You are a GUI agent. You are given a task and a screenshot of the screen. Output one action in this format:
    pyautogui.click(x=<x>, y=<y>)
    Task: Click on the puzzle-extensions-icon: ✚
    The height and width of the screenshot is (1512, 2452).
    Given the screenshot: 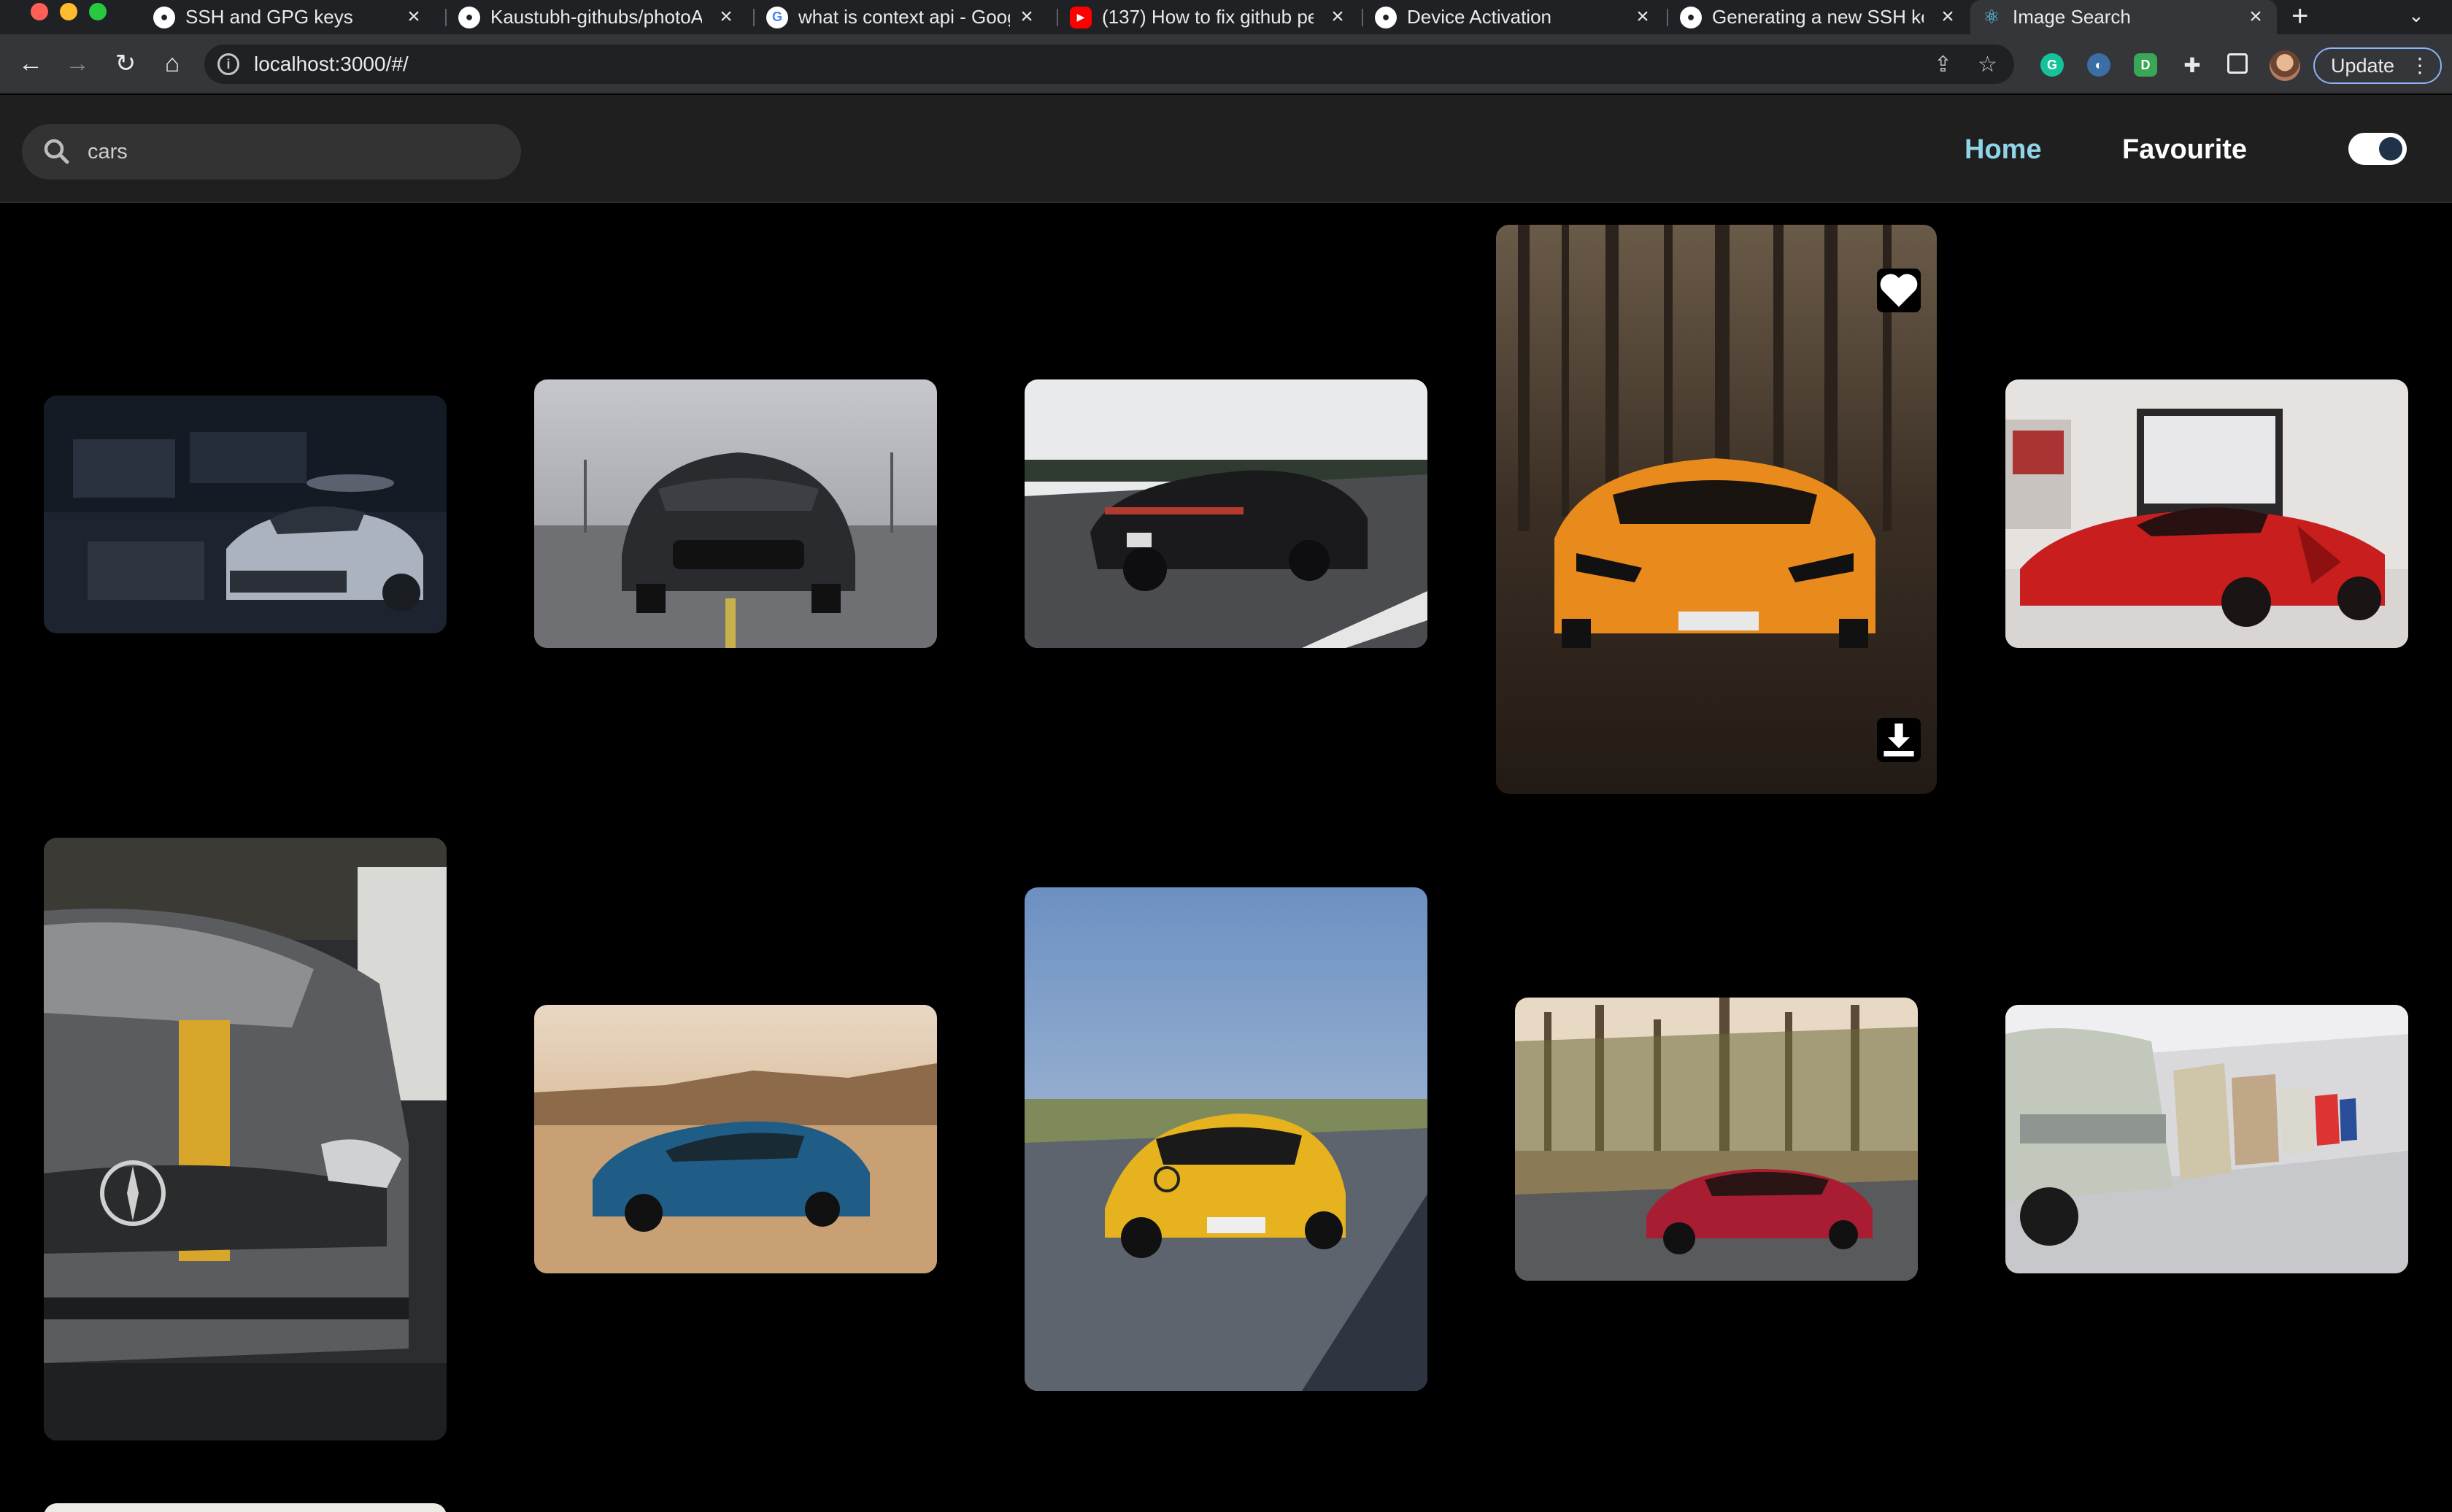 What is the action you would take?
    pyautogui.click(x=2192, y=65)
    